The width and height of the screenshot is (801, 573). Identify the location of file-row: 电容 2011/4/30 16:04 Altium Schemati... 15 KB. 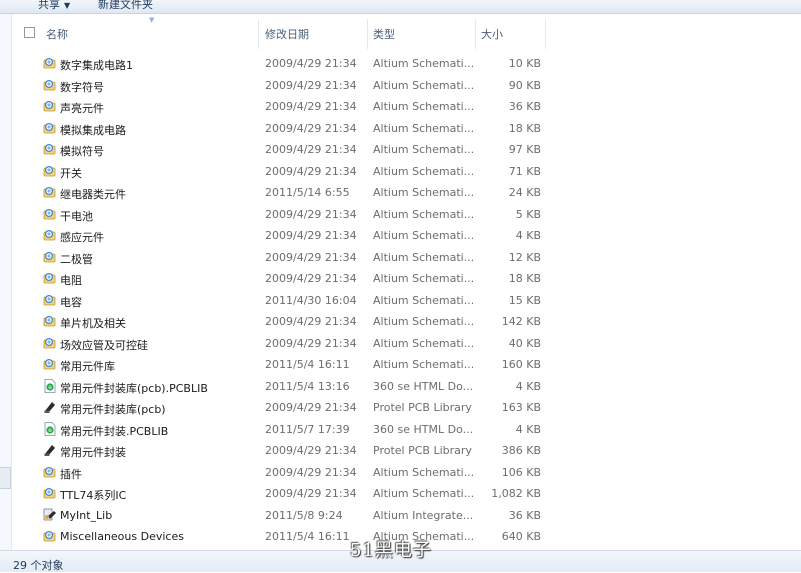
(406, 301).